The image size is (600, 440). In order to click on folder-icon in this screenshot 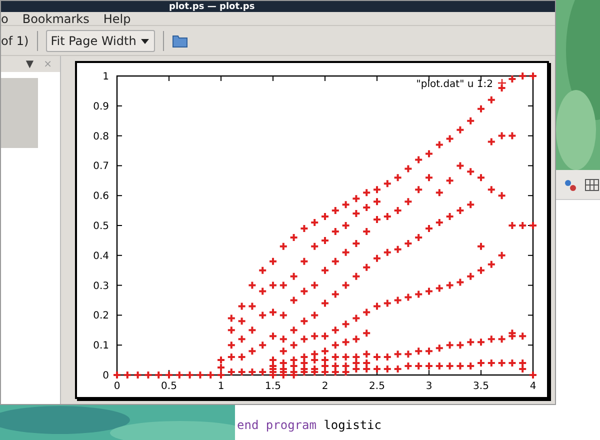, I will do `click(180, 41)`.